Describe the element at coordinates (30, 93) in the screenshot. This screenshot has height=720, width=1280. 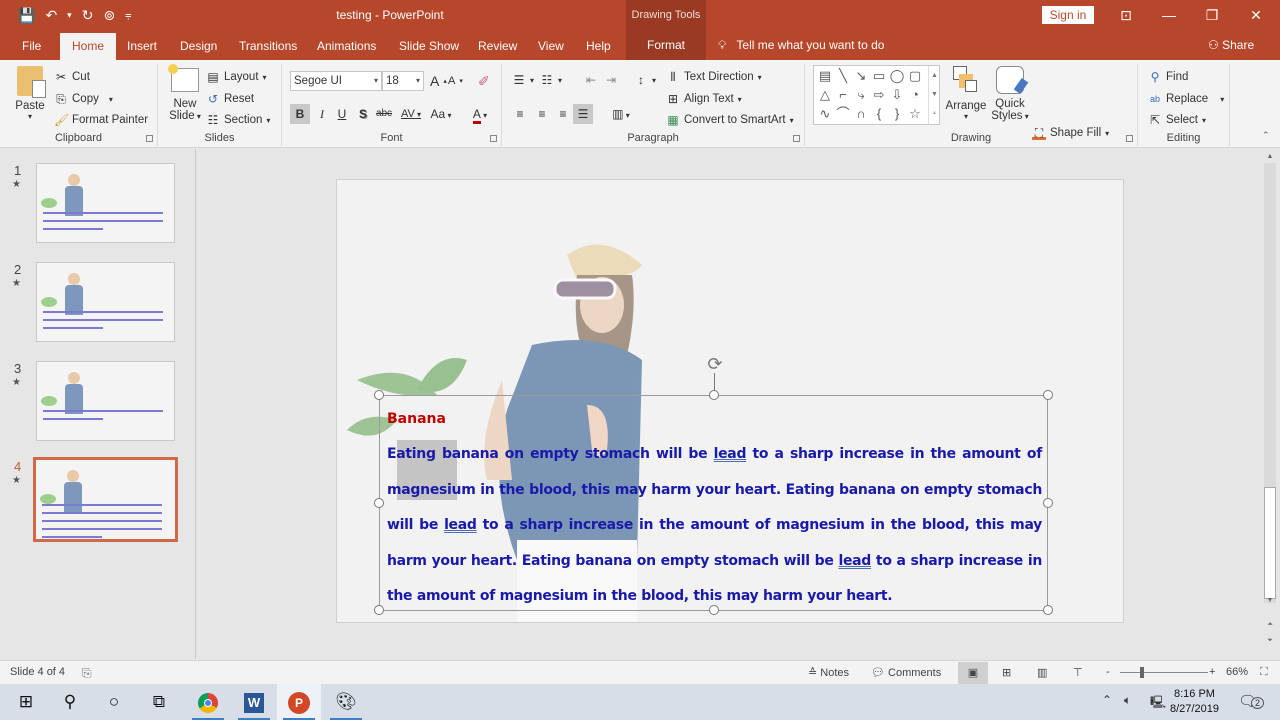
I see `paste-button: Paste ▾` at that location.